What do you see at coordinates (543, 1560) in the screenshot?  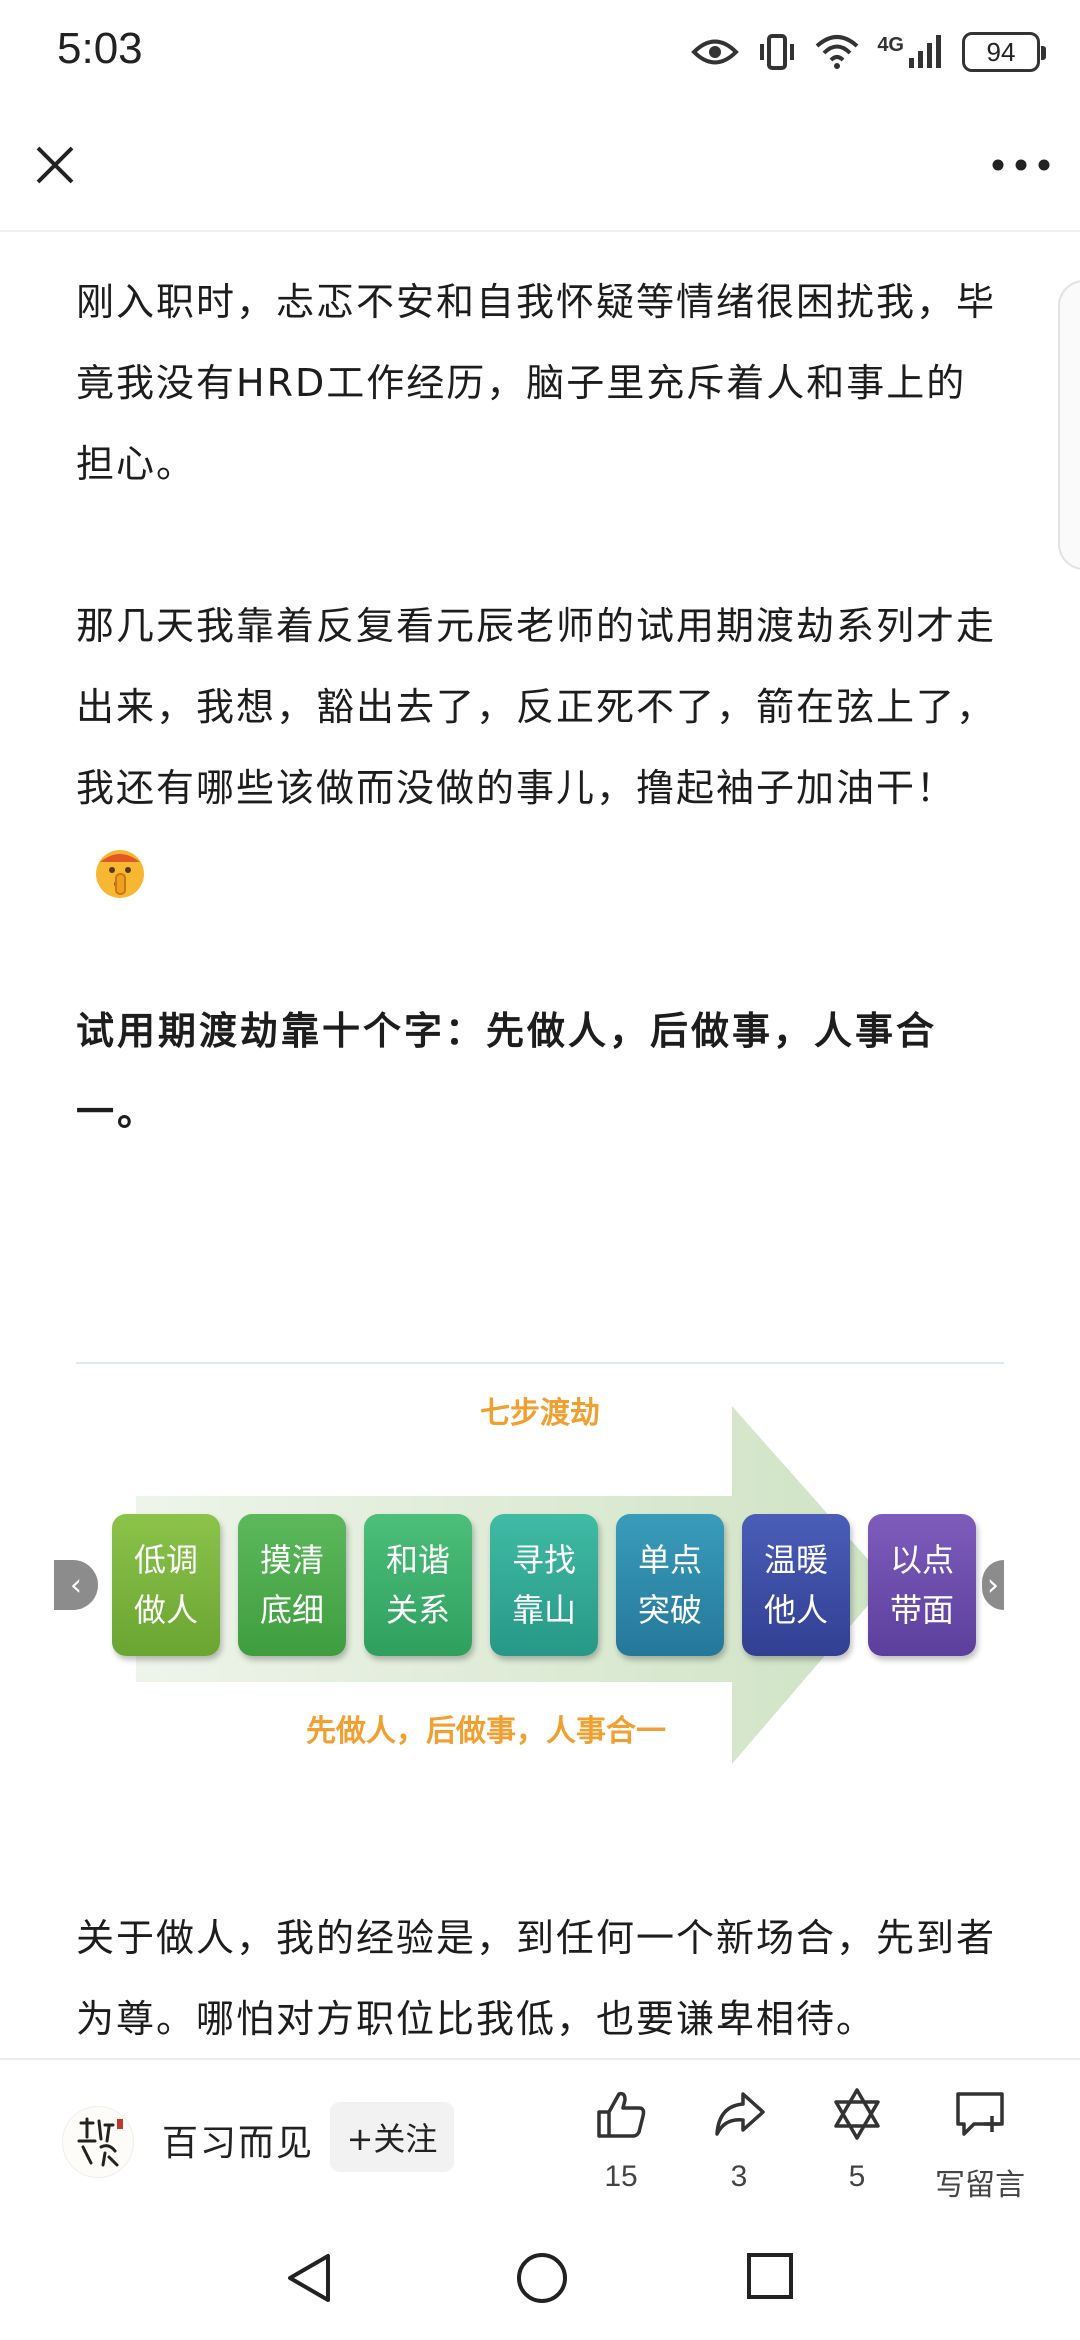 I see `step-4-line1: 寻找` at bounding box center [543, 1560].